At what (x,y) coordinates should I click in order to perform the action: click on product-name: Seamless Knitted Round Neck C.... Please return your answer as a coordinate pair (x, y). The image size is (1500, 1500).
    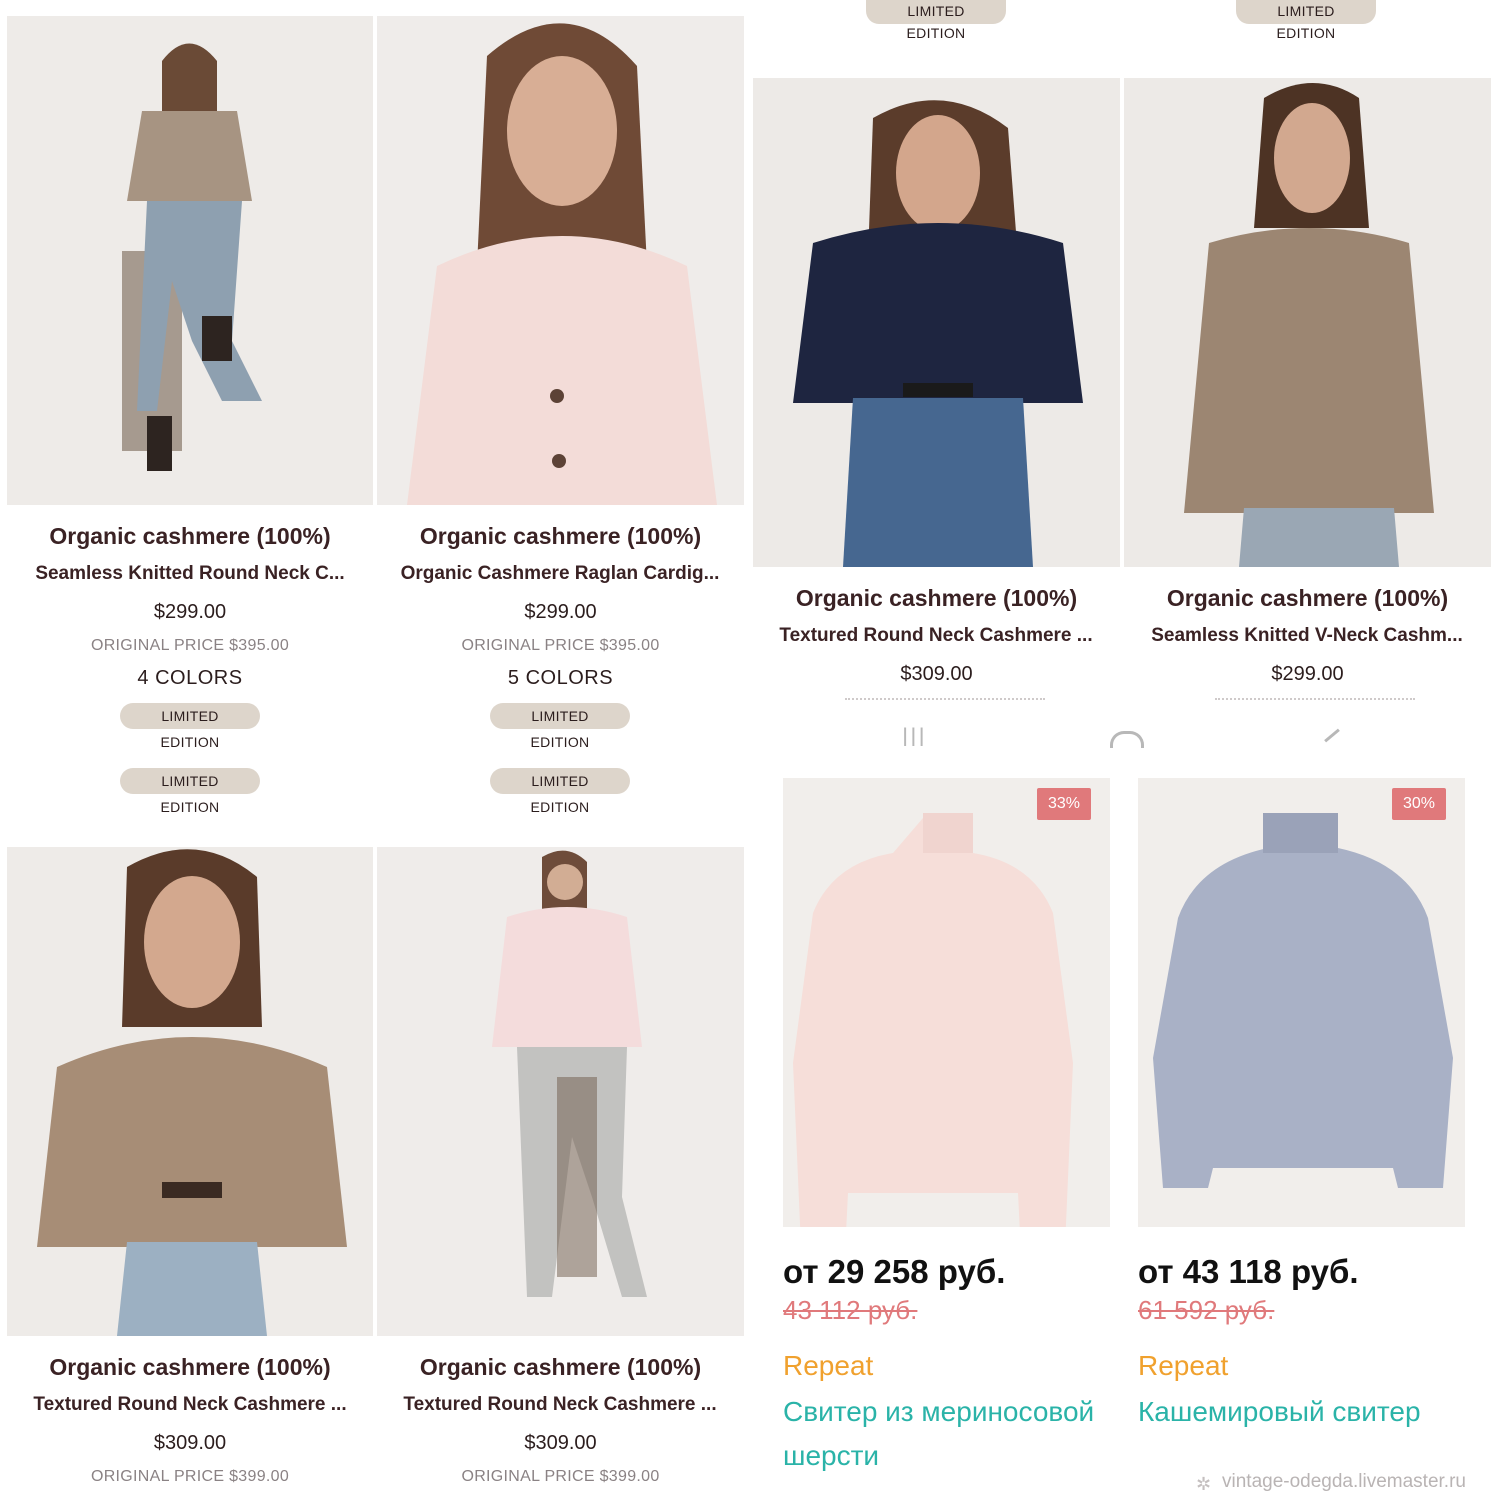
    Looking at the image, I should click on (190, 574).